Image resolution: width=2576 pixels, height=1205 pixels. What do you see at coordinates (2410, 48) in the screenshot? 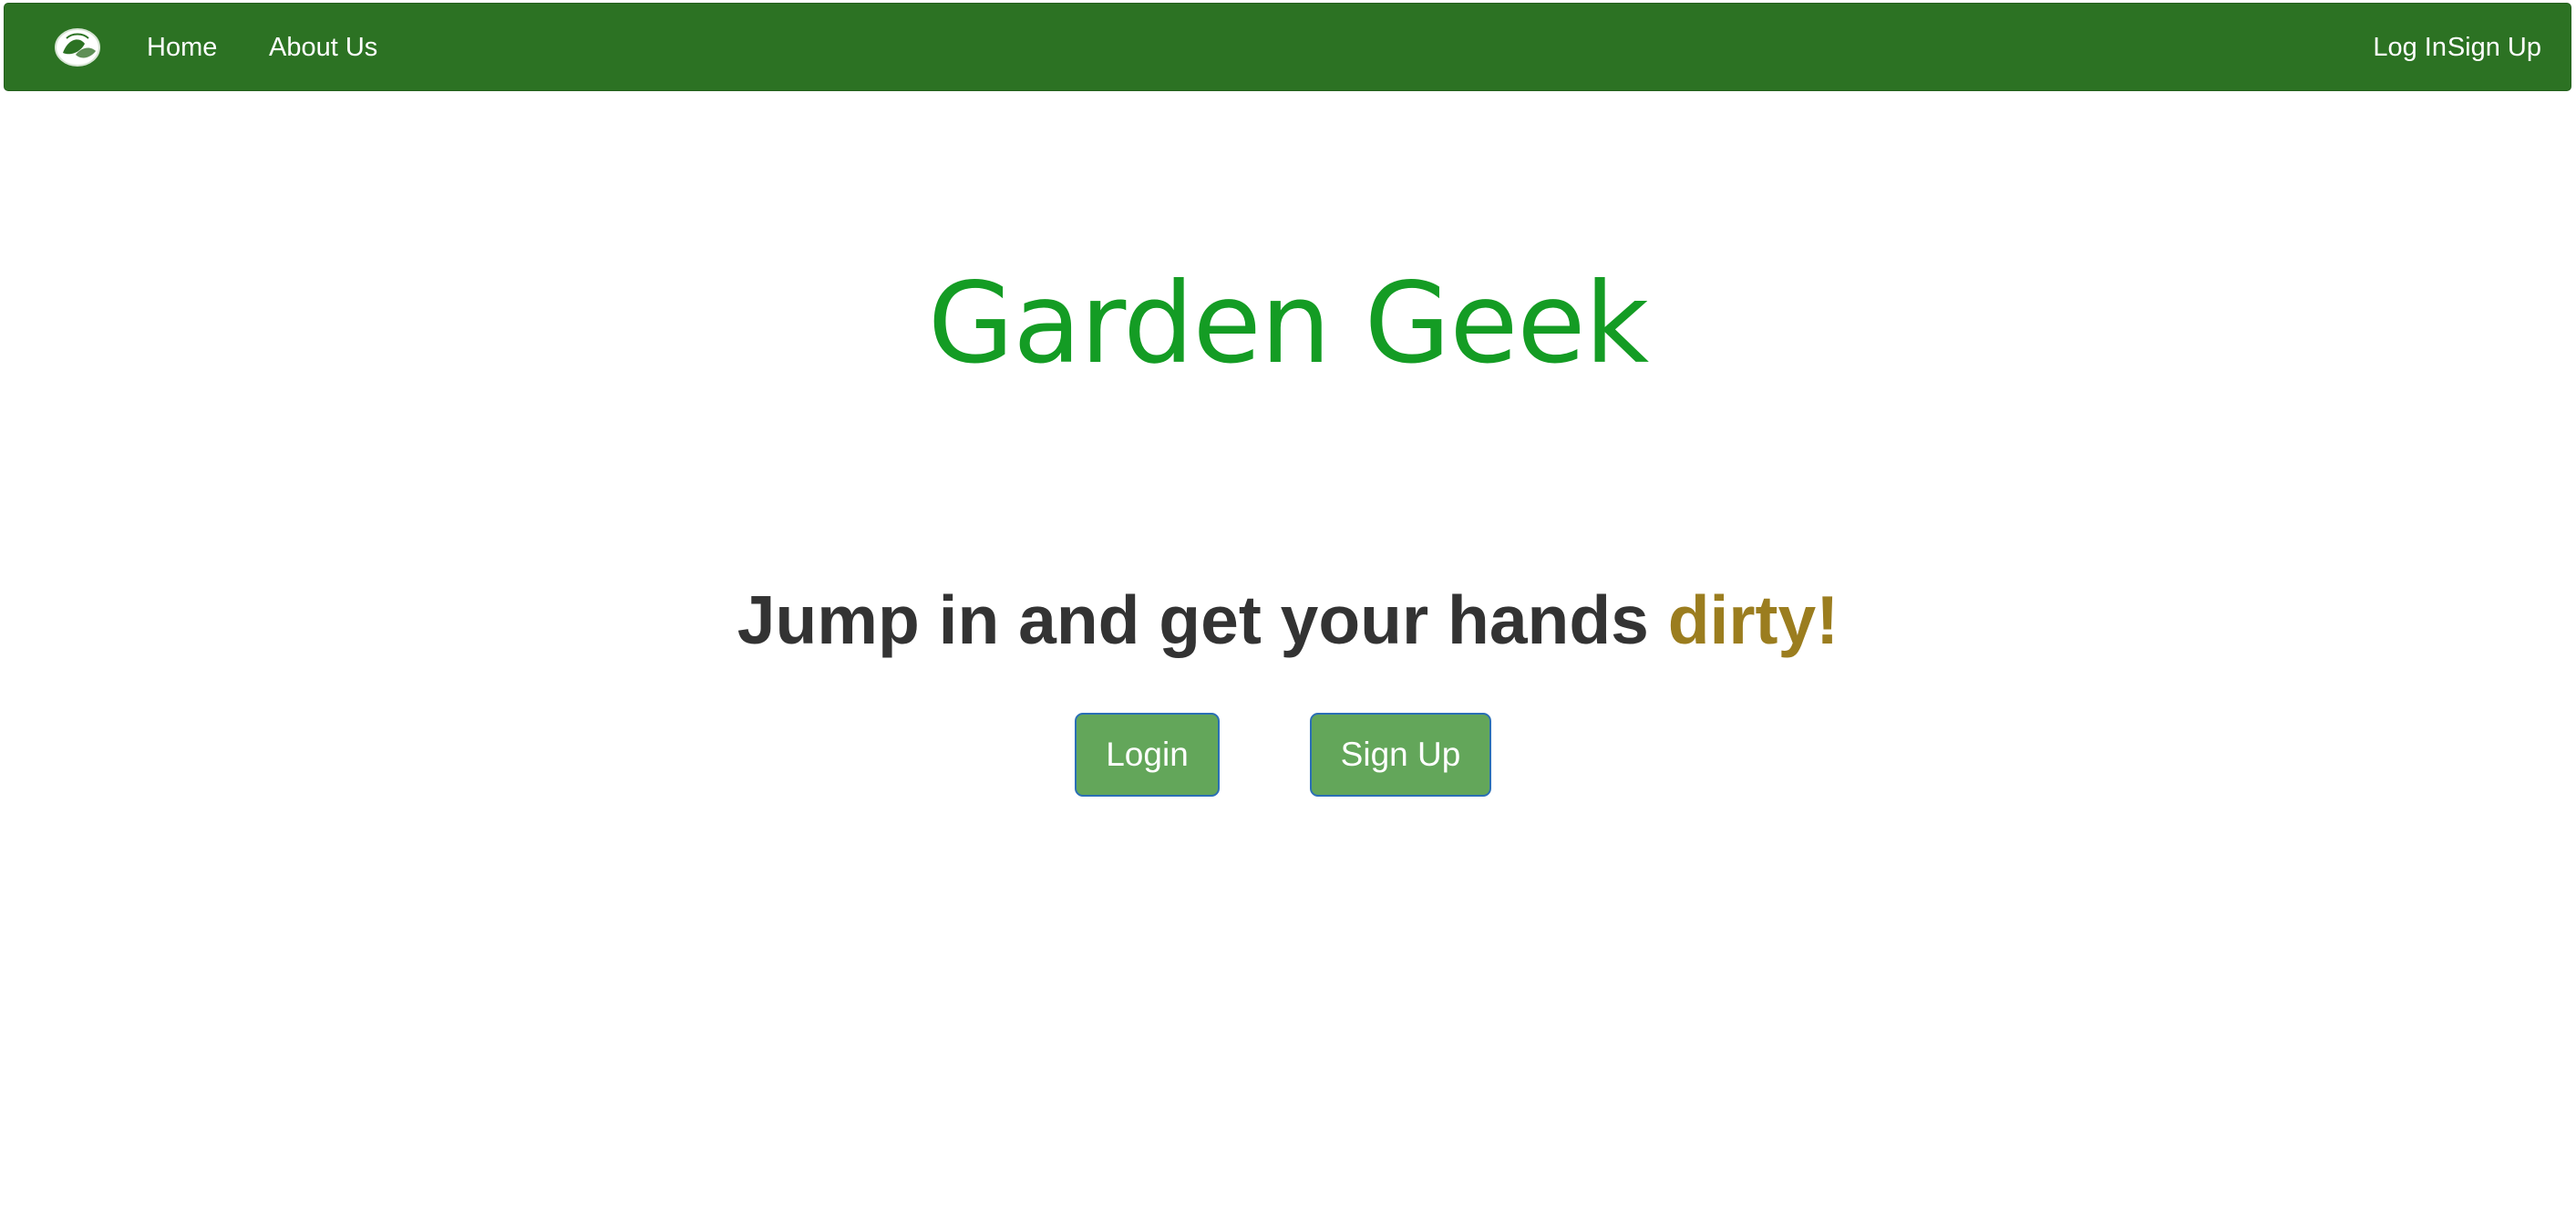
I see `nav-log-in-link: Log In` at bounding box center [2410, 48].